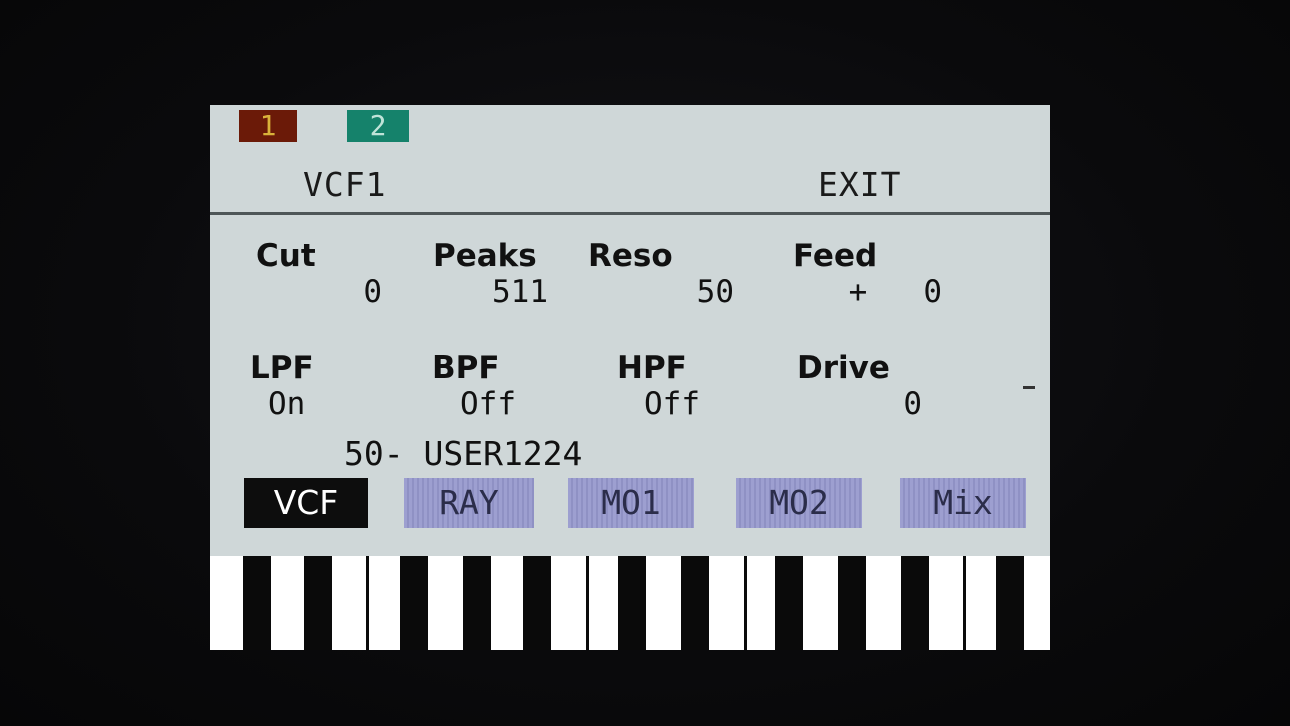 The width and height of the screenshot is (1290, 726). What do you see at coordinates (469, 503) in the screenshot?
I see `tab-ray: RAY` at bounding box center [469, 503].